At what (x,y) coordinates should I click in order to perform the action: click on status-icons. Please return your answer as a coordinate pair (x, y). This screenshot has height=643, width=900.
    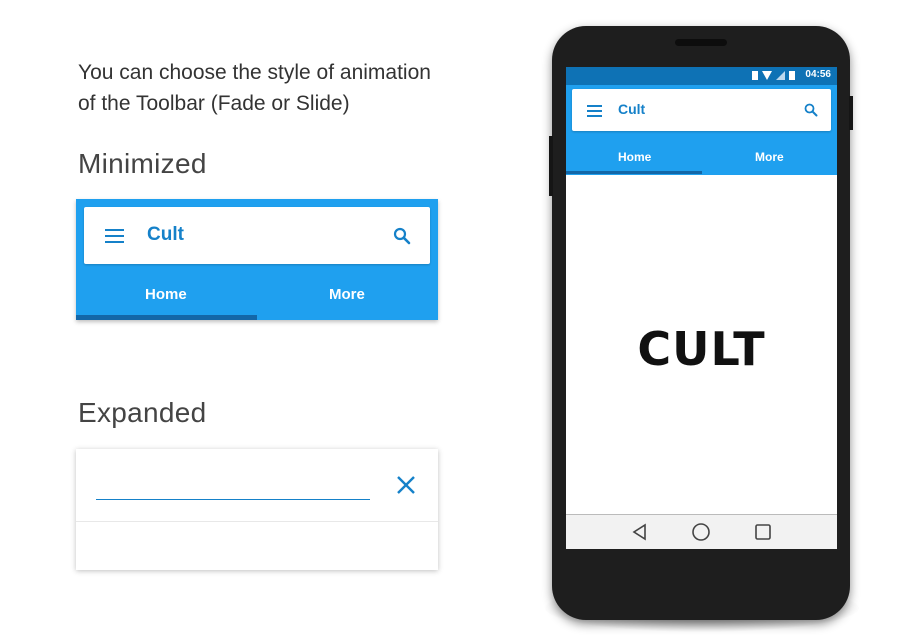
    Looking at the image, I should click on (773, 76).